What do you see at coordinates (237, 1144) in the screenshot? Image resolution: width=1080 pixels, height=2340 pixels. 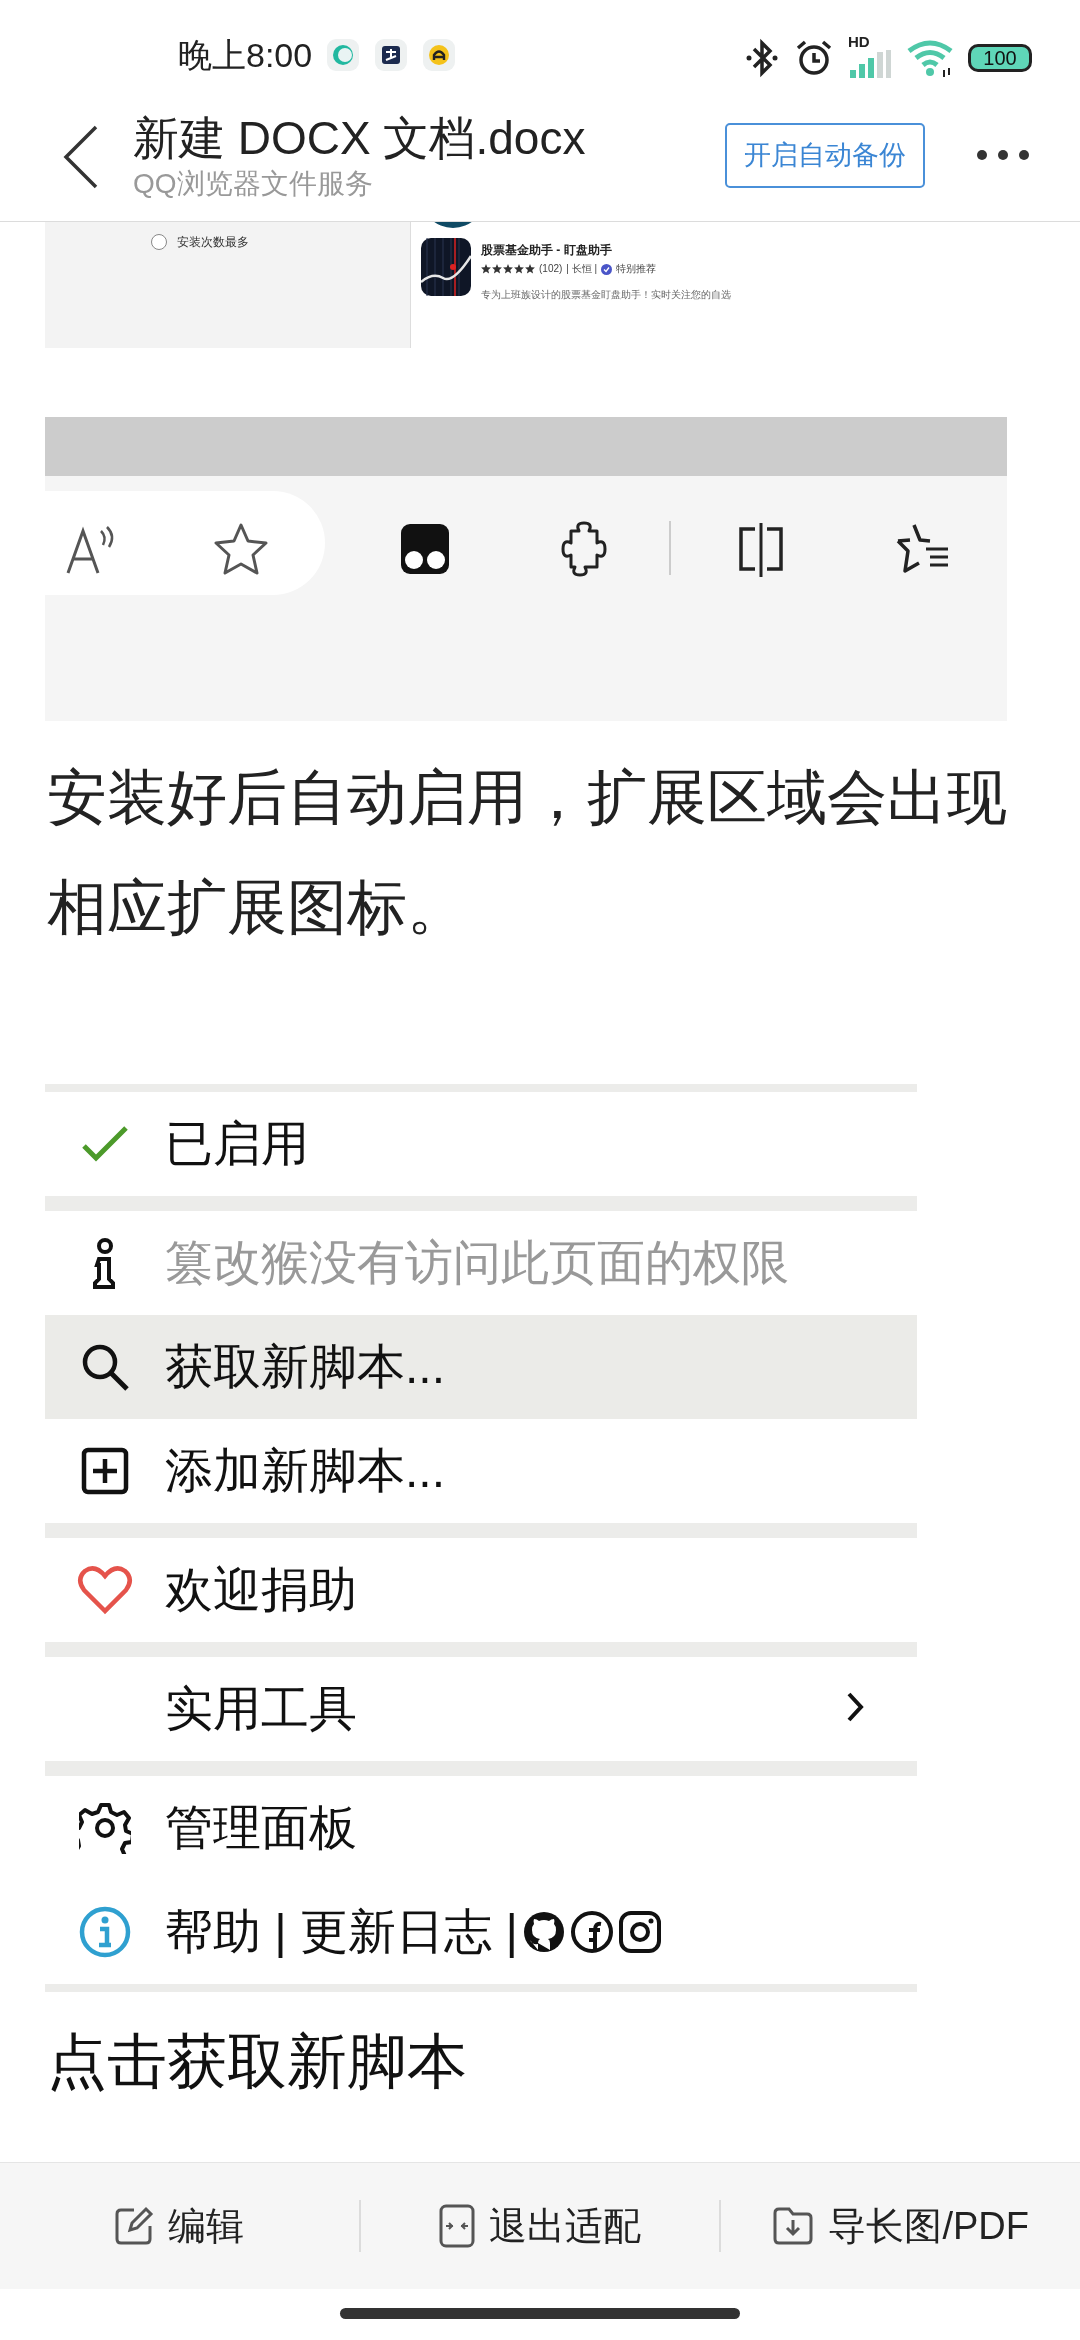 I see `menu-item-label: 已启用` at bounding box center [237, 1144].